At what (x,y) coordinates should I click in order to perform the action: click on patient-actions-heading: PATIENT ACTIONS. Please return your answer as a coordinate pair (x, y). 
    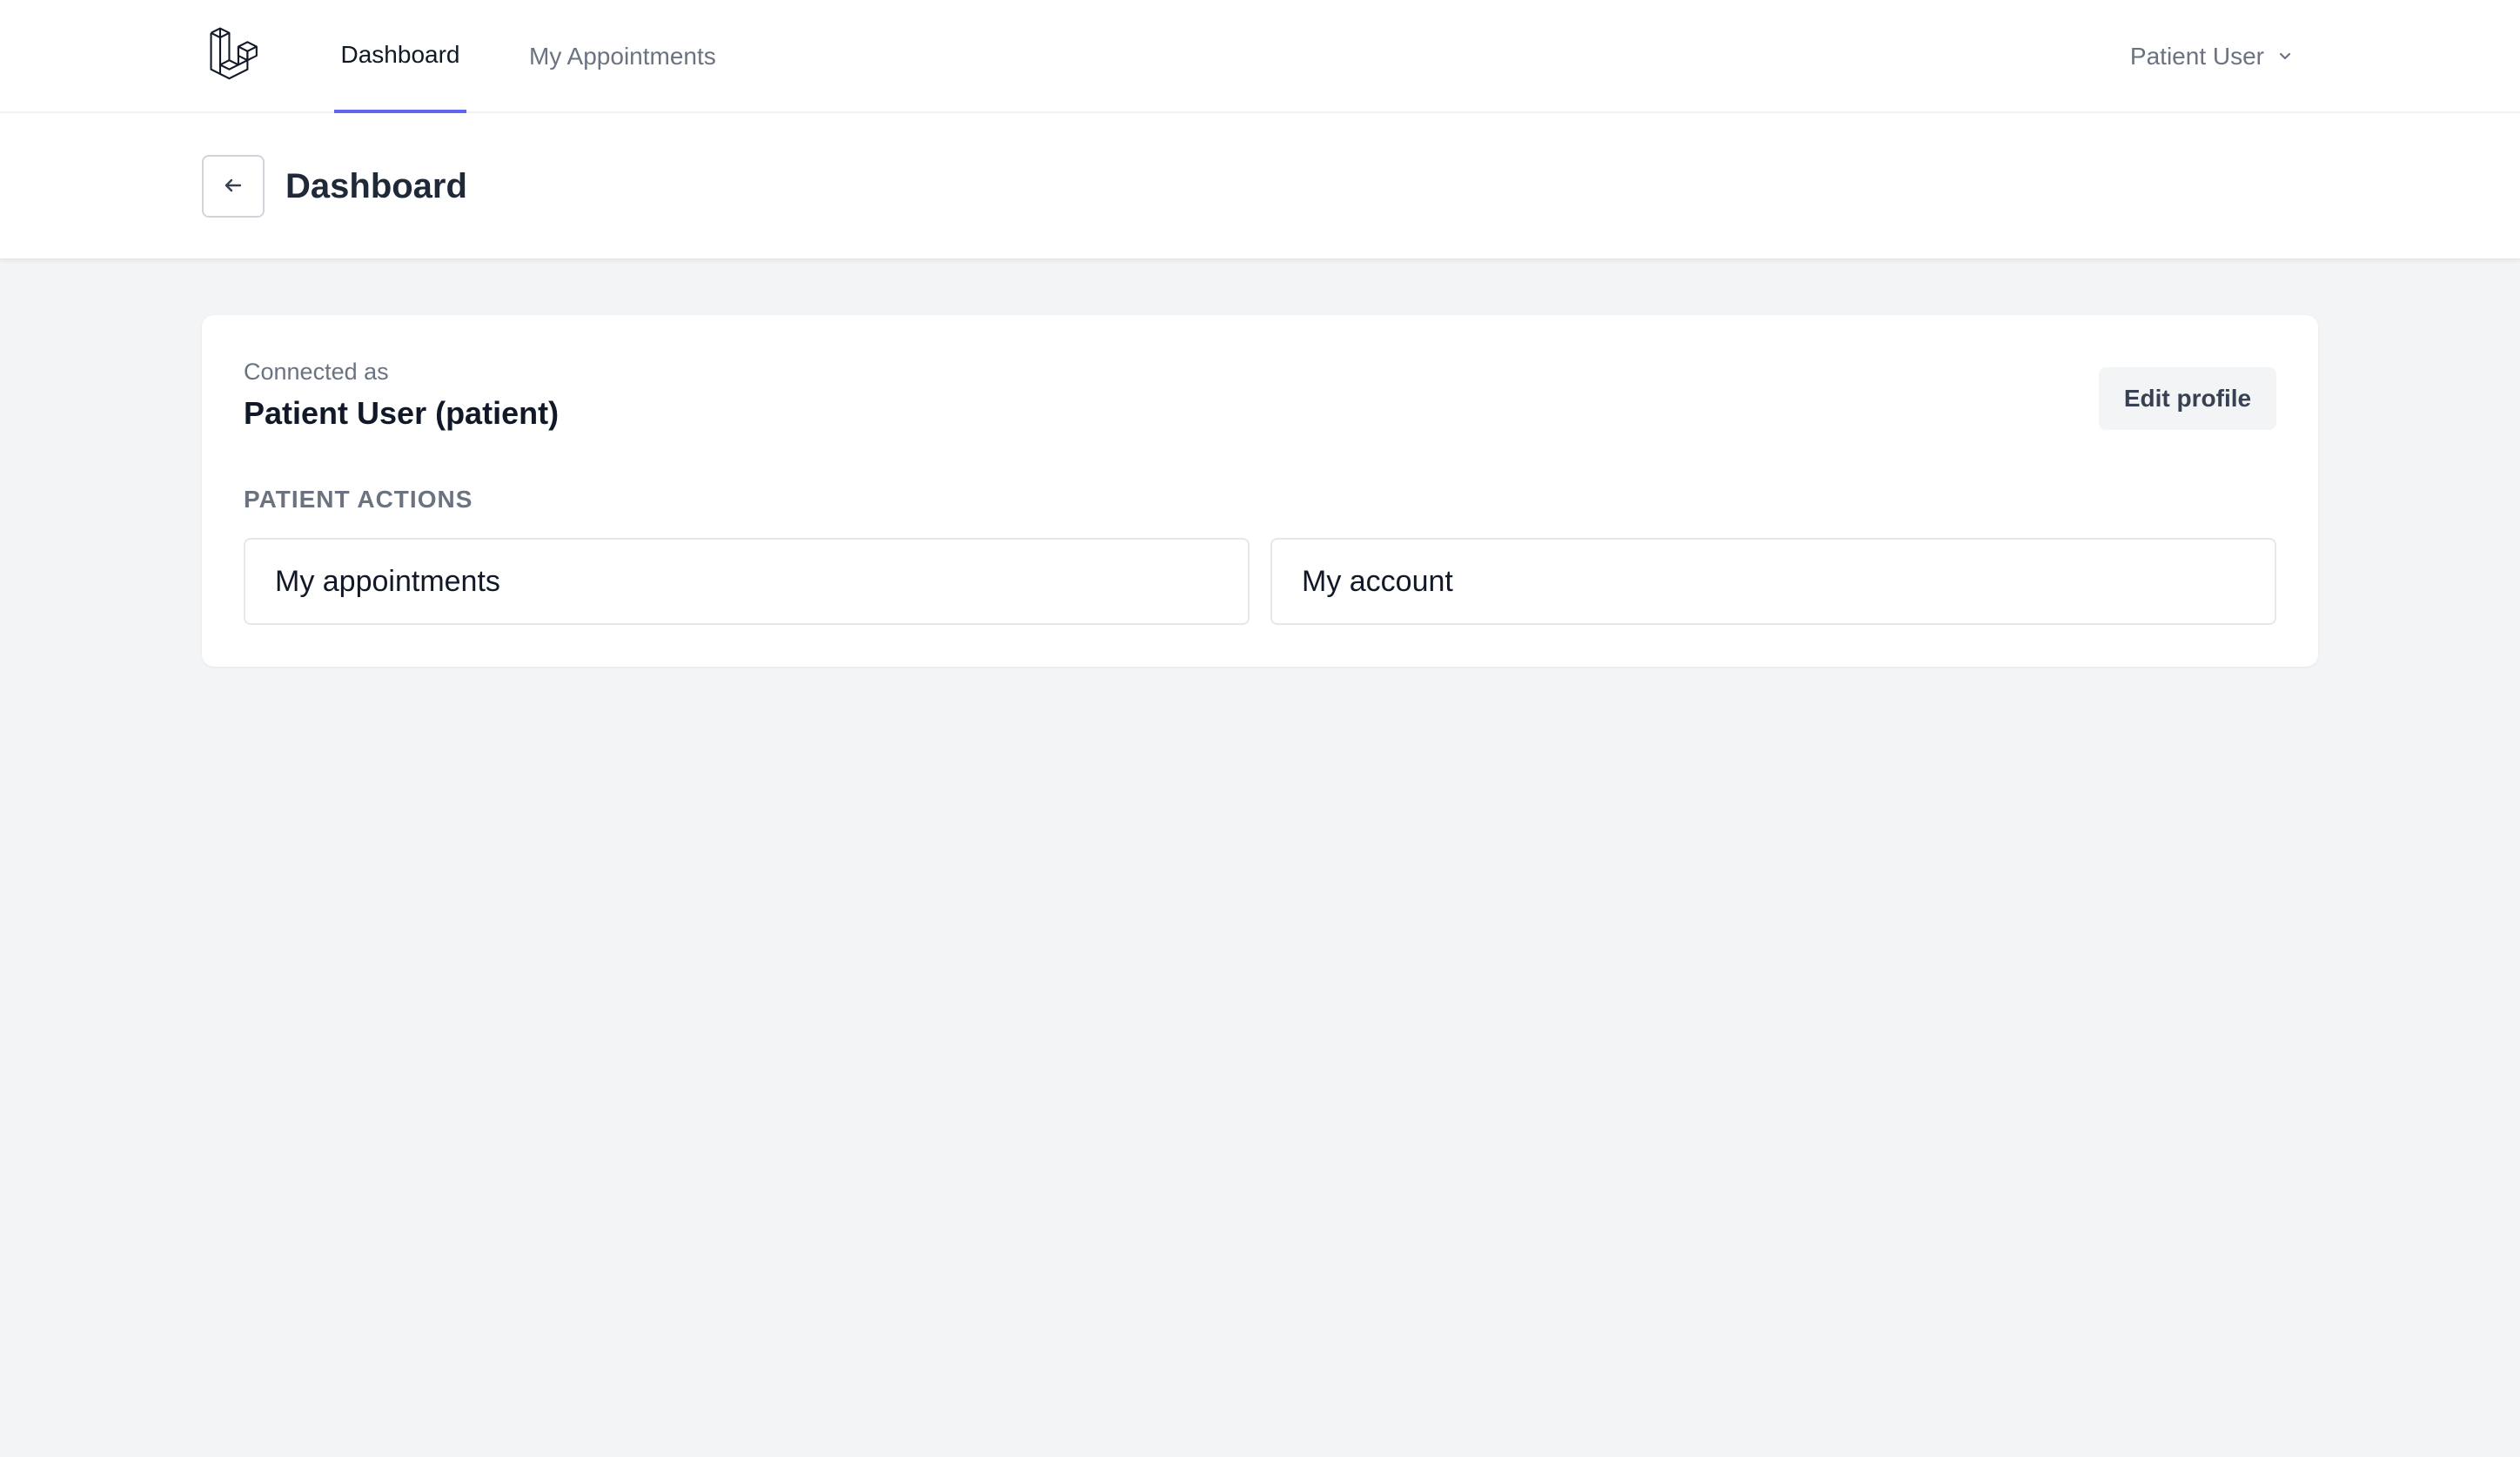
    Looking at the image, I should click on (358, 500).